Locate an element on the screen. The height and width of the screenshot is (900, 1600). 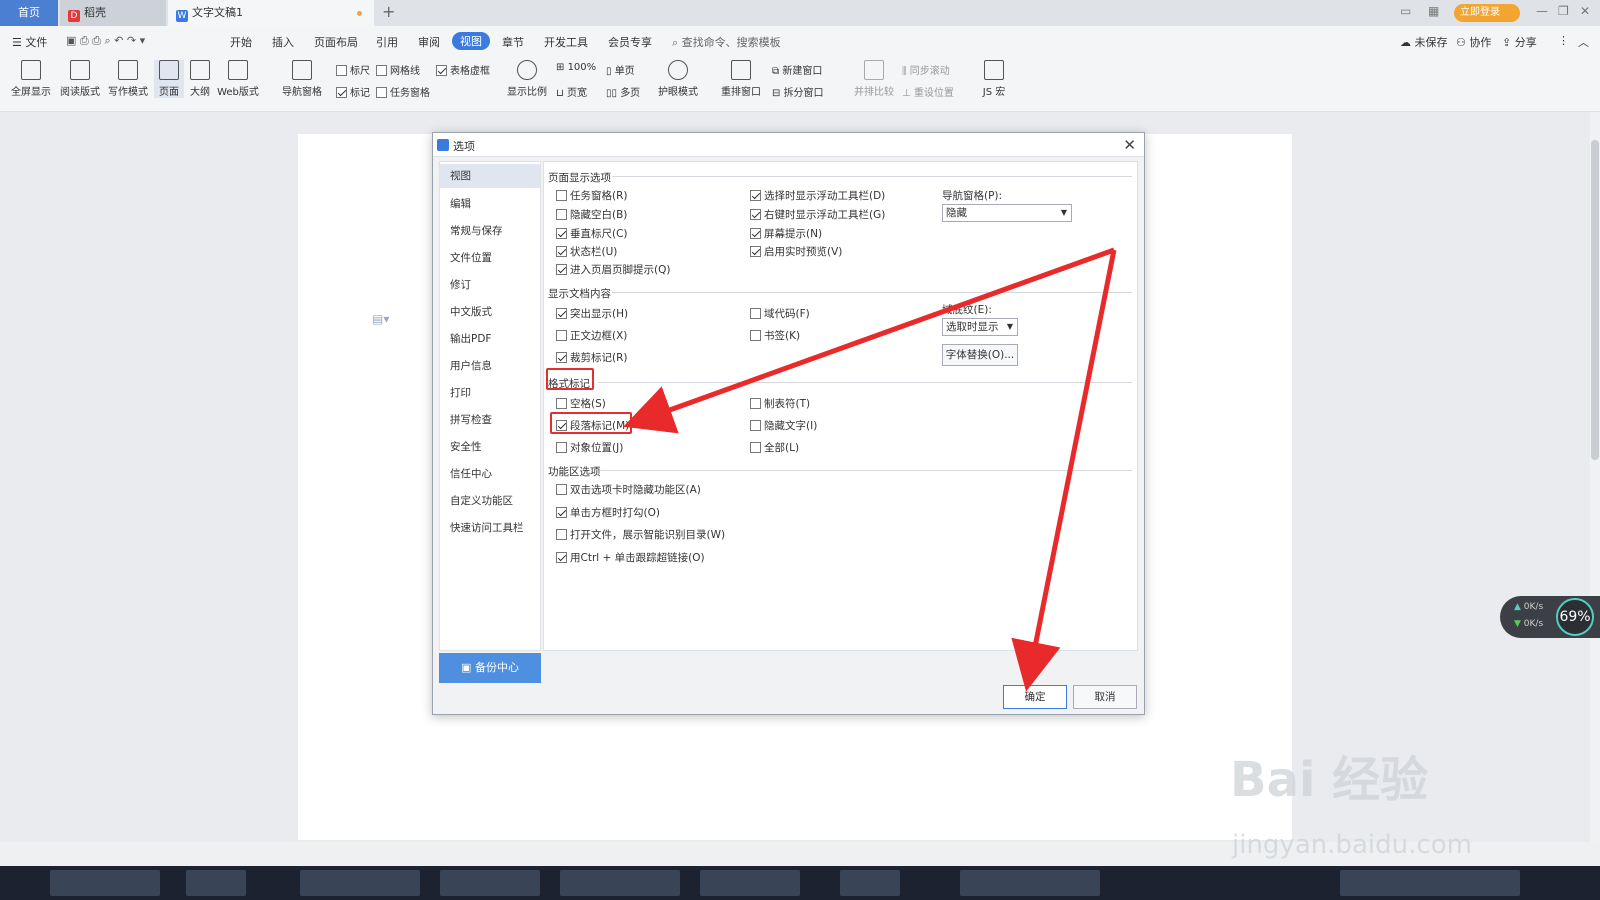
download-speed: ▼ 0K/s is located at coordinates (1528, 624).